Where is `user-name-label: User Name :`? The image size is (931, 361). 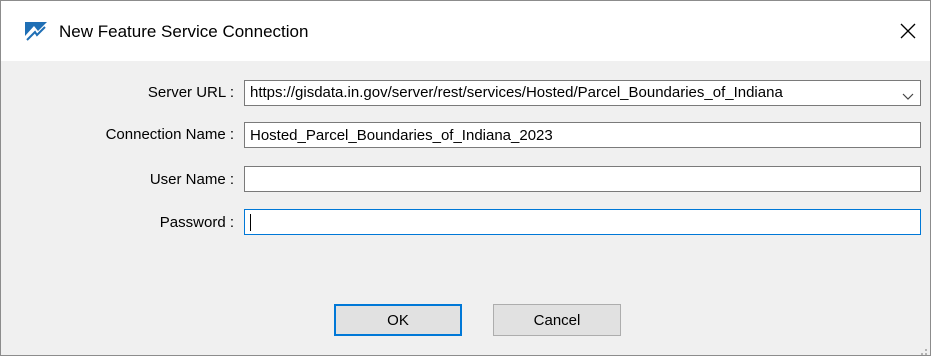 user-name-label: User Name : is located at coordinates (191, 179).